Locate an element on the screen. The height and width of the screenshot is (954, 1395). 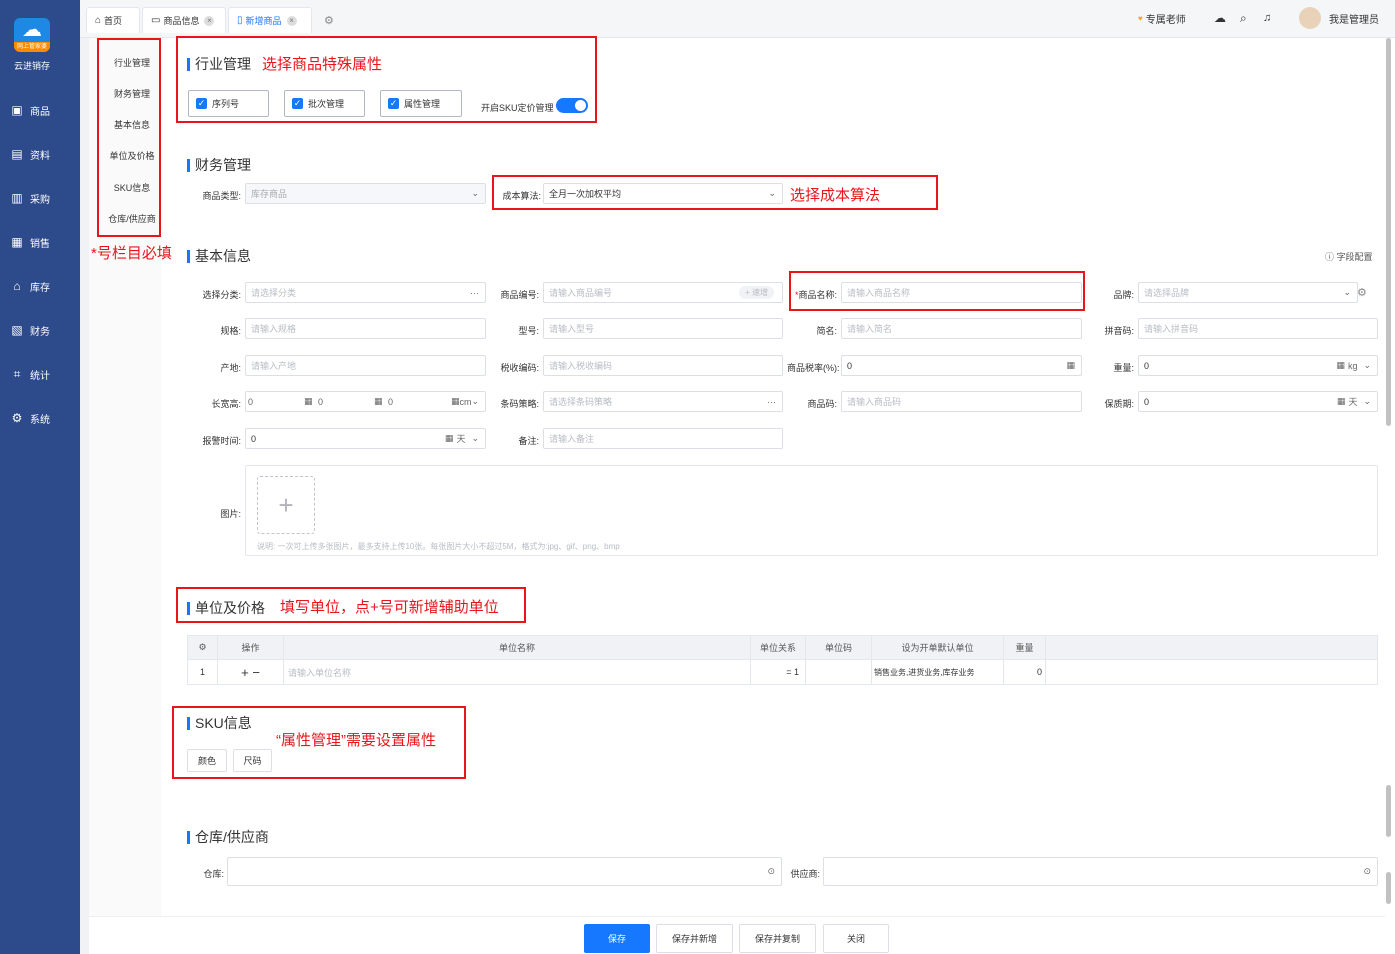
bell-icon: ♫ is located at coordinates (1267, 18).